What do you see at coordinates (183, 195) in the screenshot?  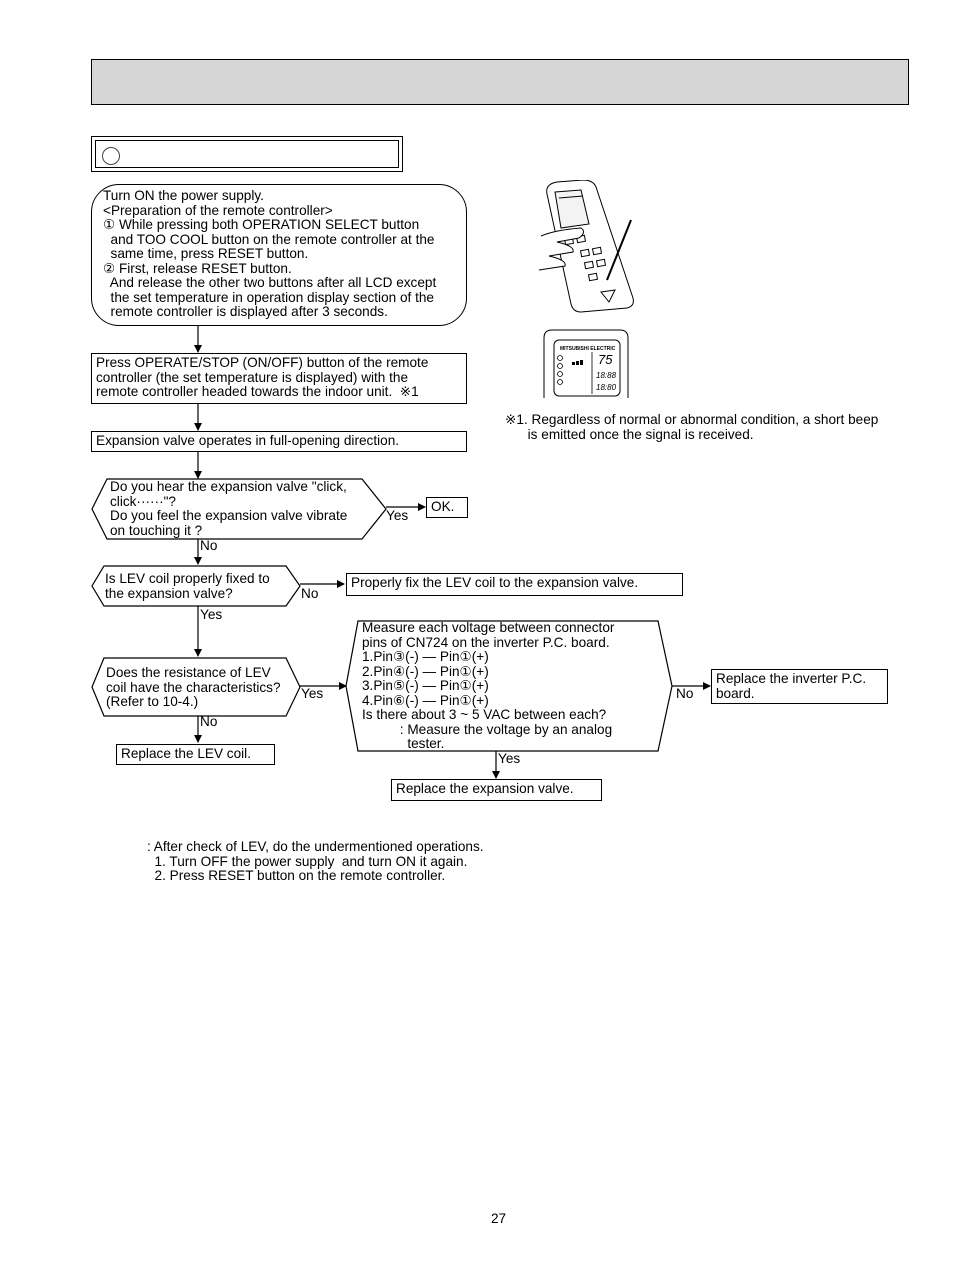 I see `start-line: Turn ON the power supply.` at bounding box center [183, 195].